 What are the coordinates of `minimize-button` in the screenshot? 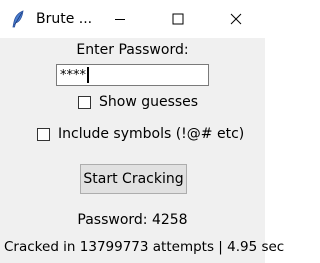 It's located at (120, 19).